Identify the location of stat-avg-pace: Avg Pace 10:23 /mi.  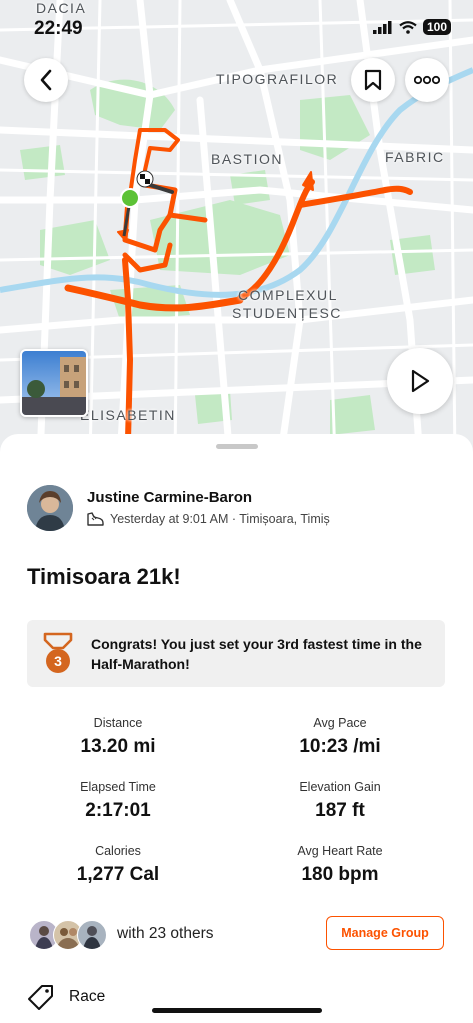
(340, 737).